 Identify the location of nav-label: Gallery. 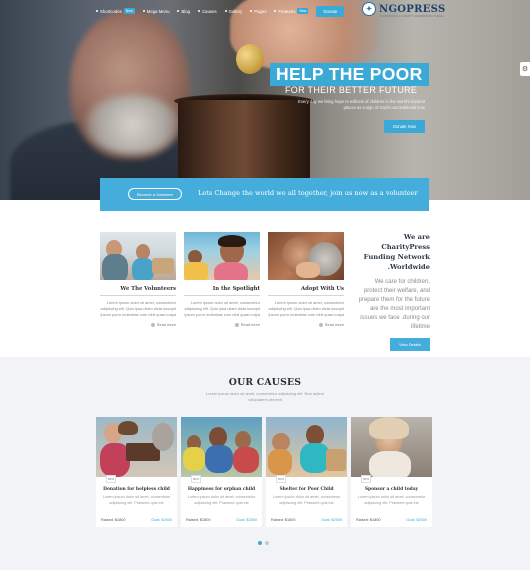
(235, 11).